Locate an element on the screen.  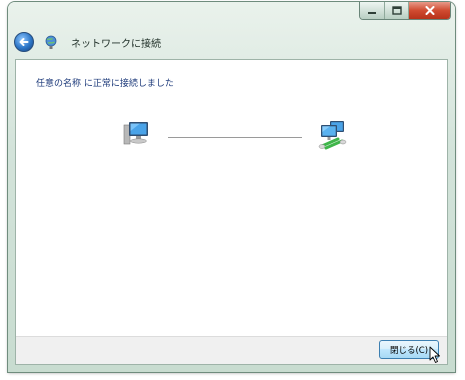
caption-buttons is located at coordinates (405, 11).